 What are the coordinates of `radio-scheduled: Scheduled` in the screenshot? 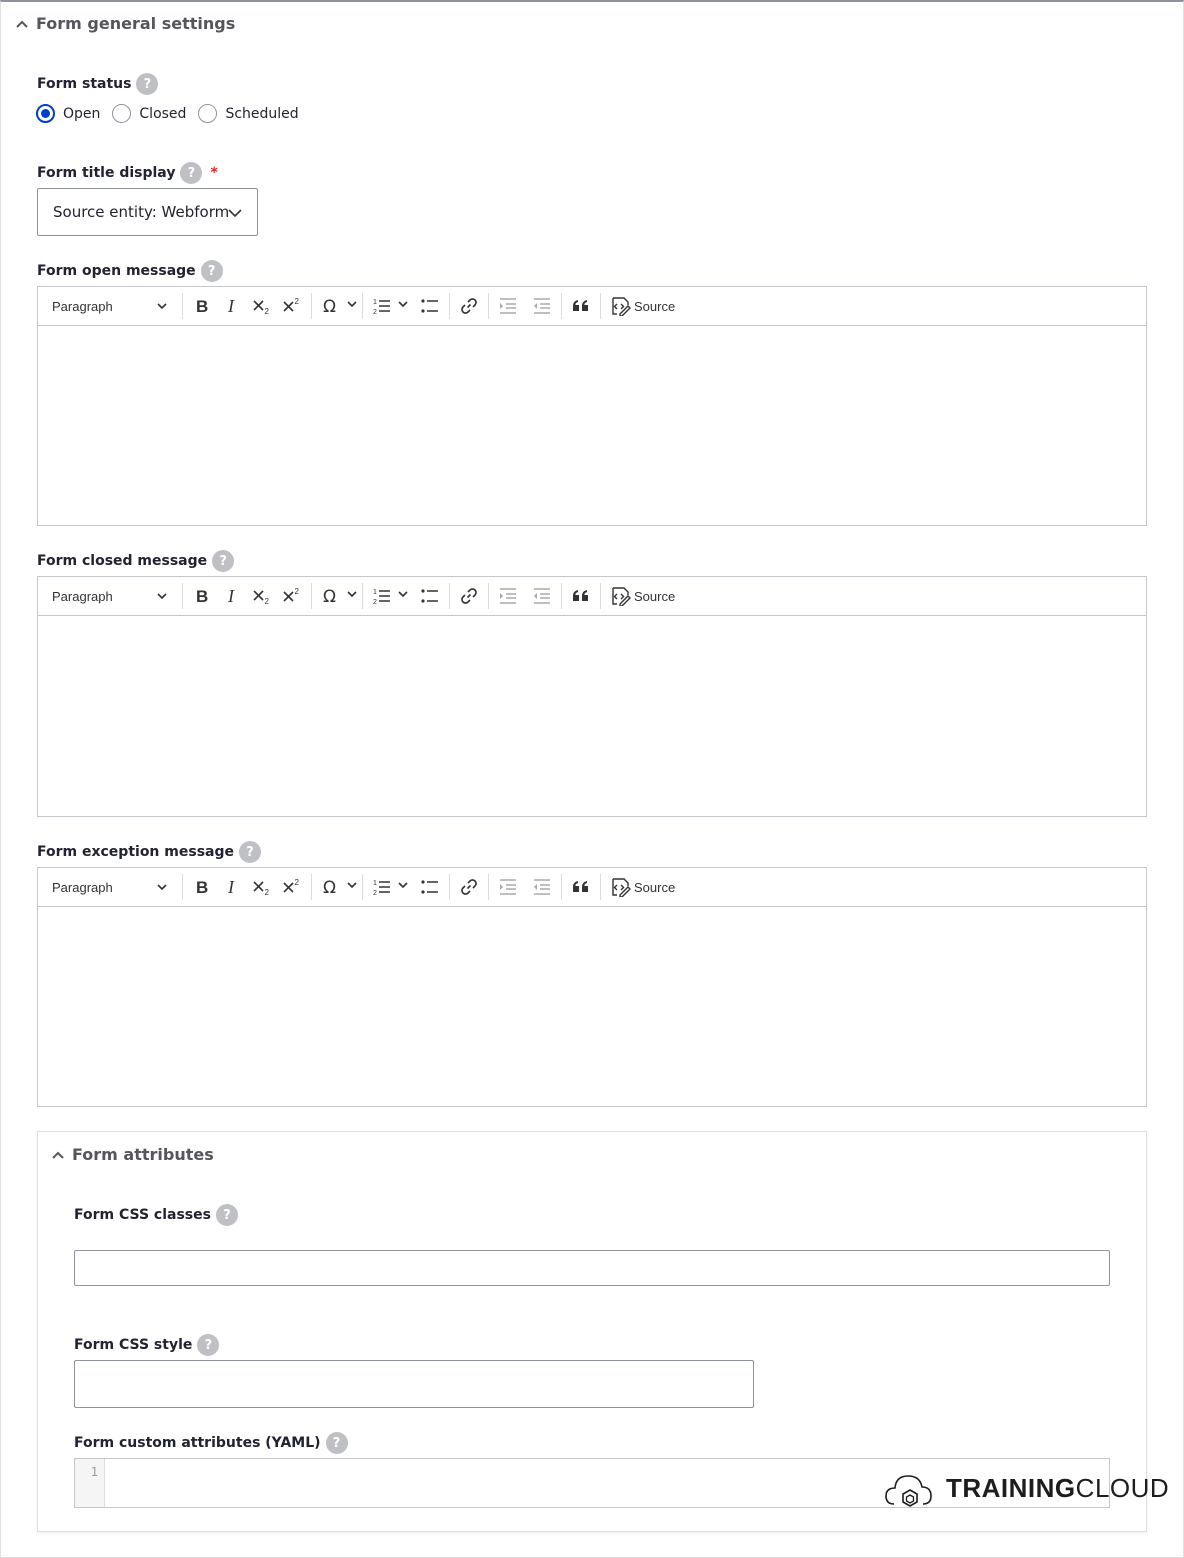 It's located at (248, 113).